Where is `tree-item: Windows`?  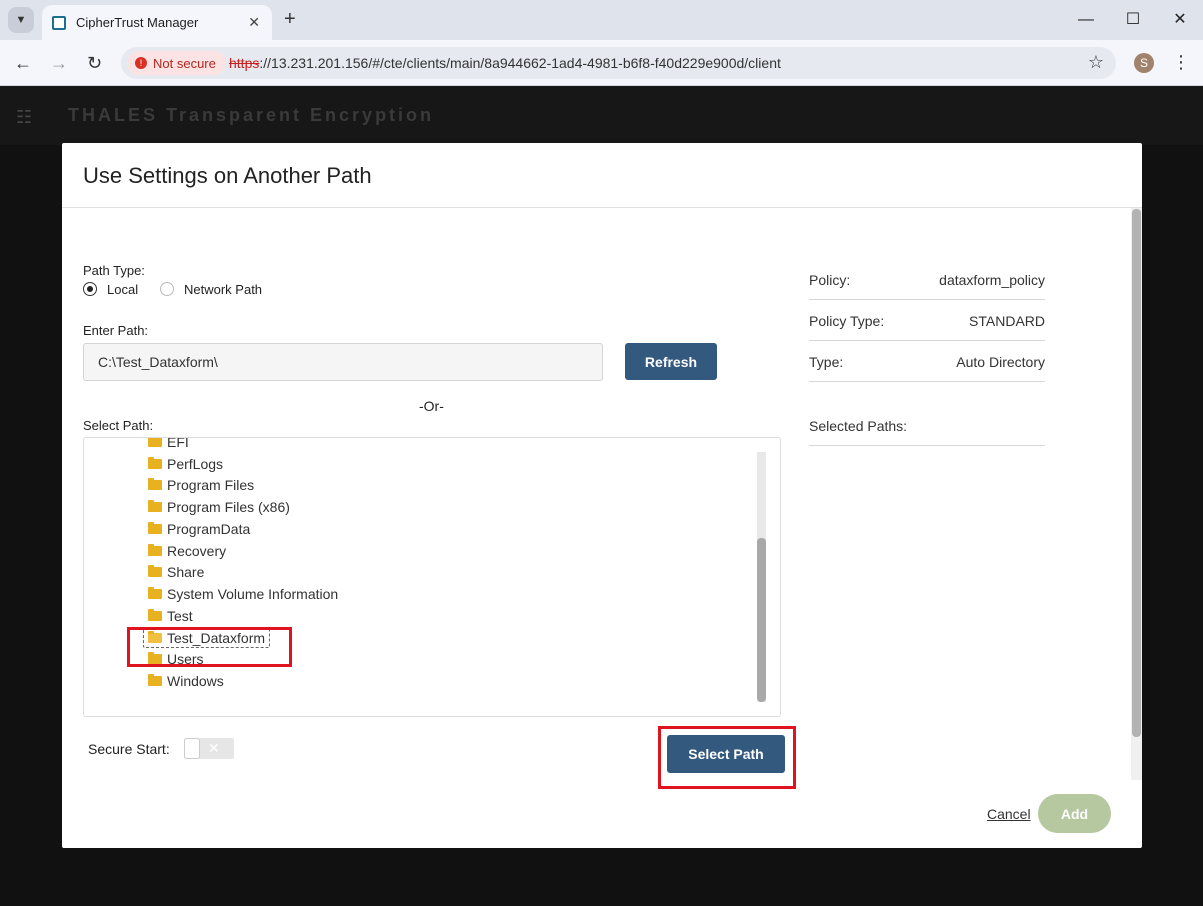 tree-item: Windows is located at coordinates (243, 681).